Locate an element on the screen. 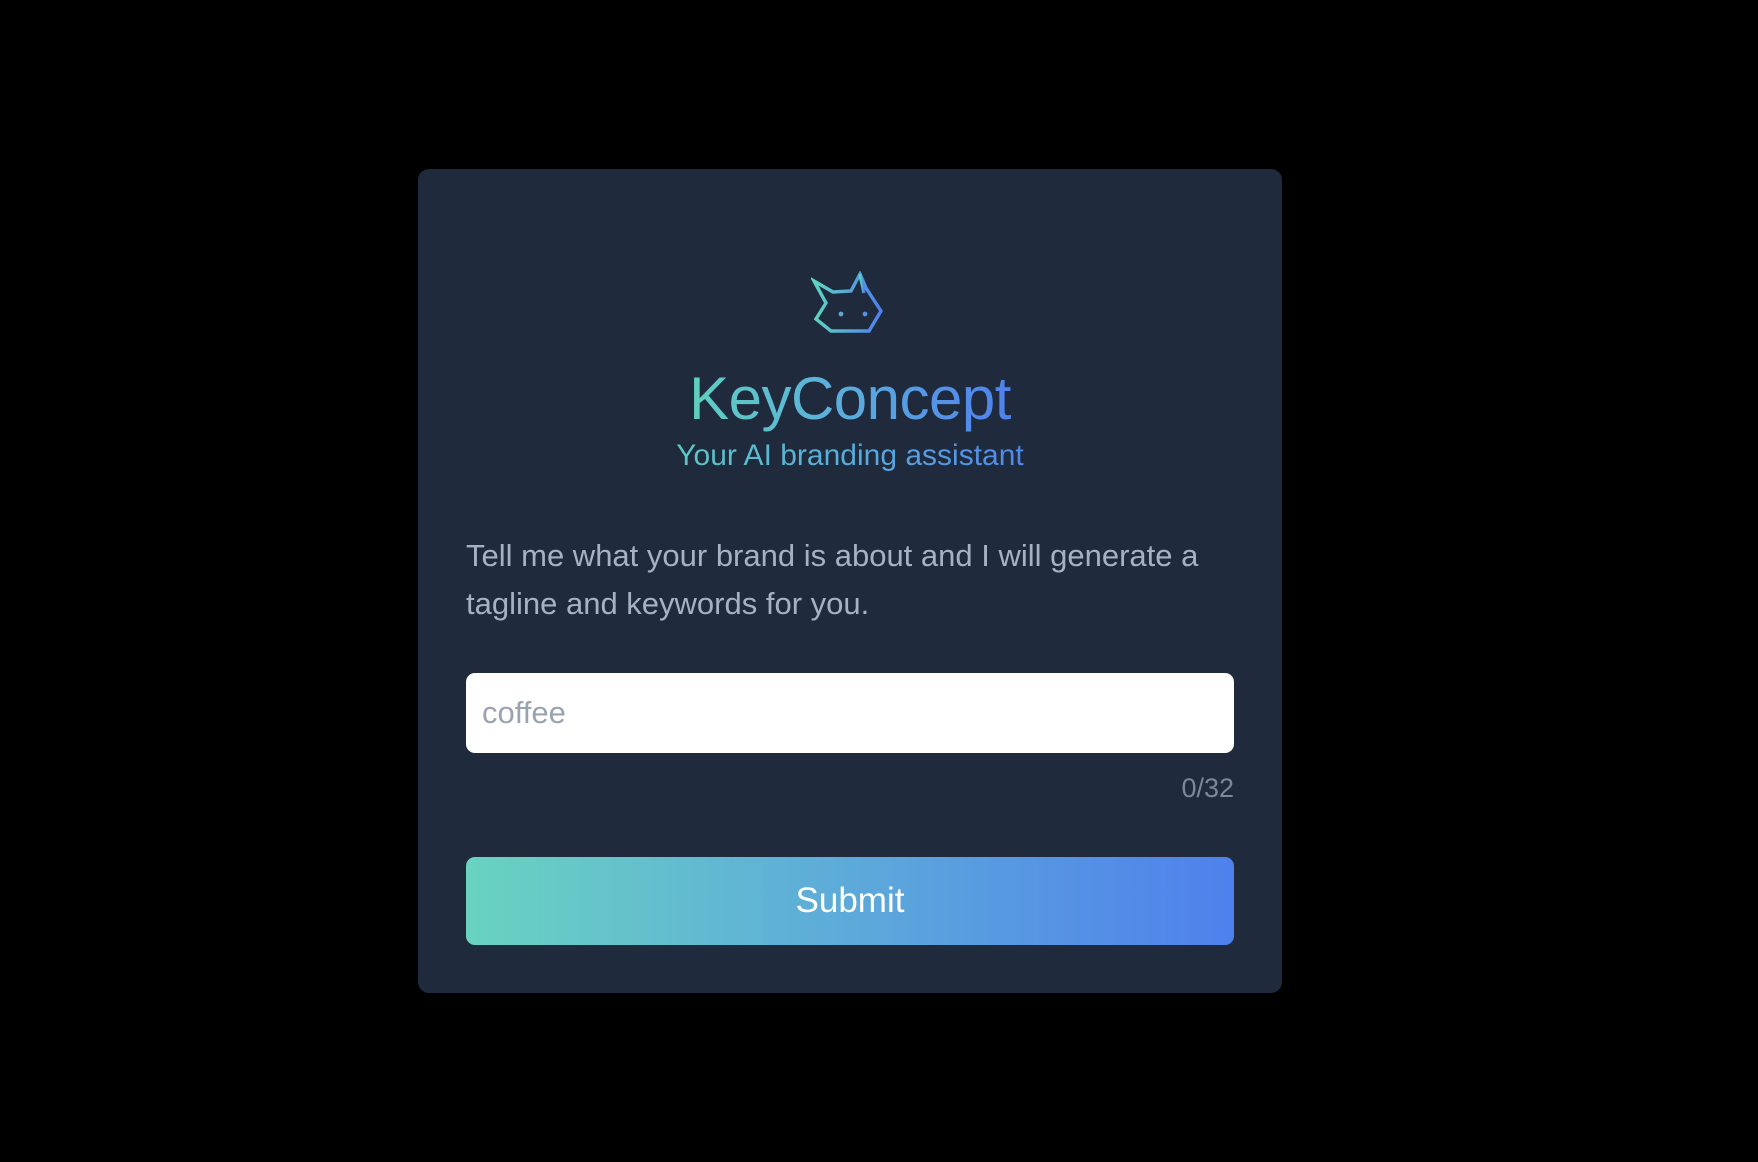 This screenshot has height=1162, width=1758. brand-tagline-wrap: Your AI branding assistant is located at coordinates (850, 456).